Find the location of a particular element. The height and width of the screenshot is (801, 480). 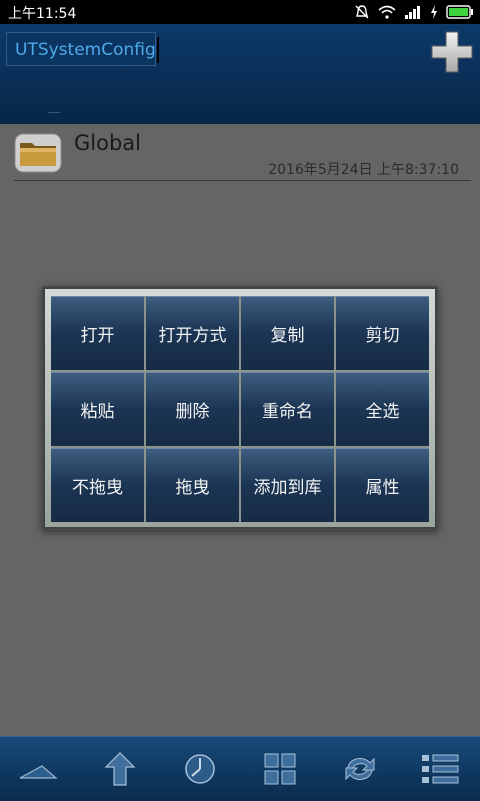

status-bar: 上午11:54 is located at coordinates (240, 12).